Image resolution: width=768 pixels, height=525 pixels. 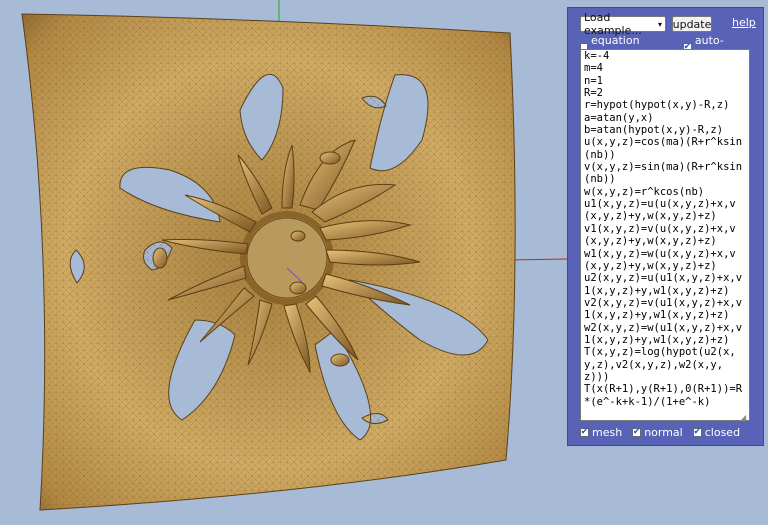 I want to click on update-button: update, so click(x=692, y=24).